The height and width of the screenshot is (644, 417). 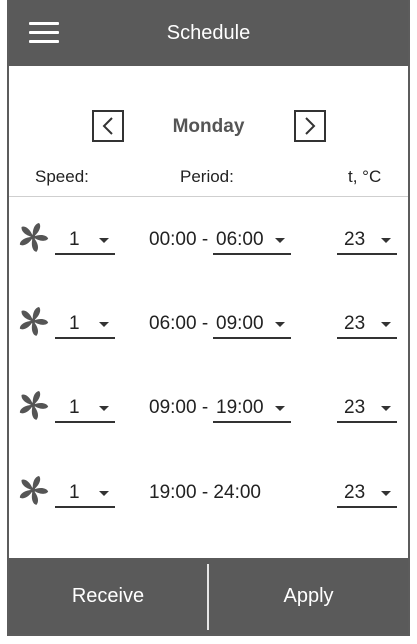 I want to click on period-start: 06:00 -, so click(x=179, y=323).